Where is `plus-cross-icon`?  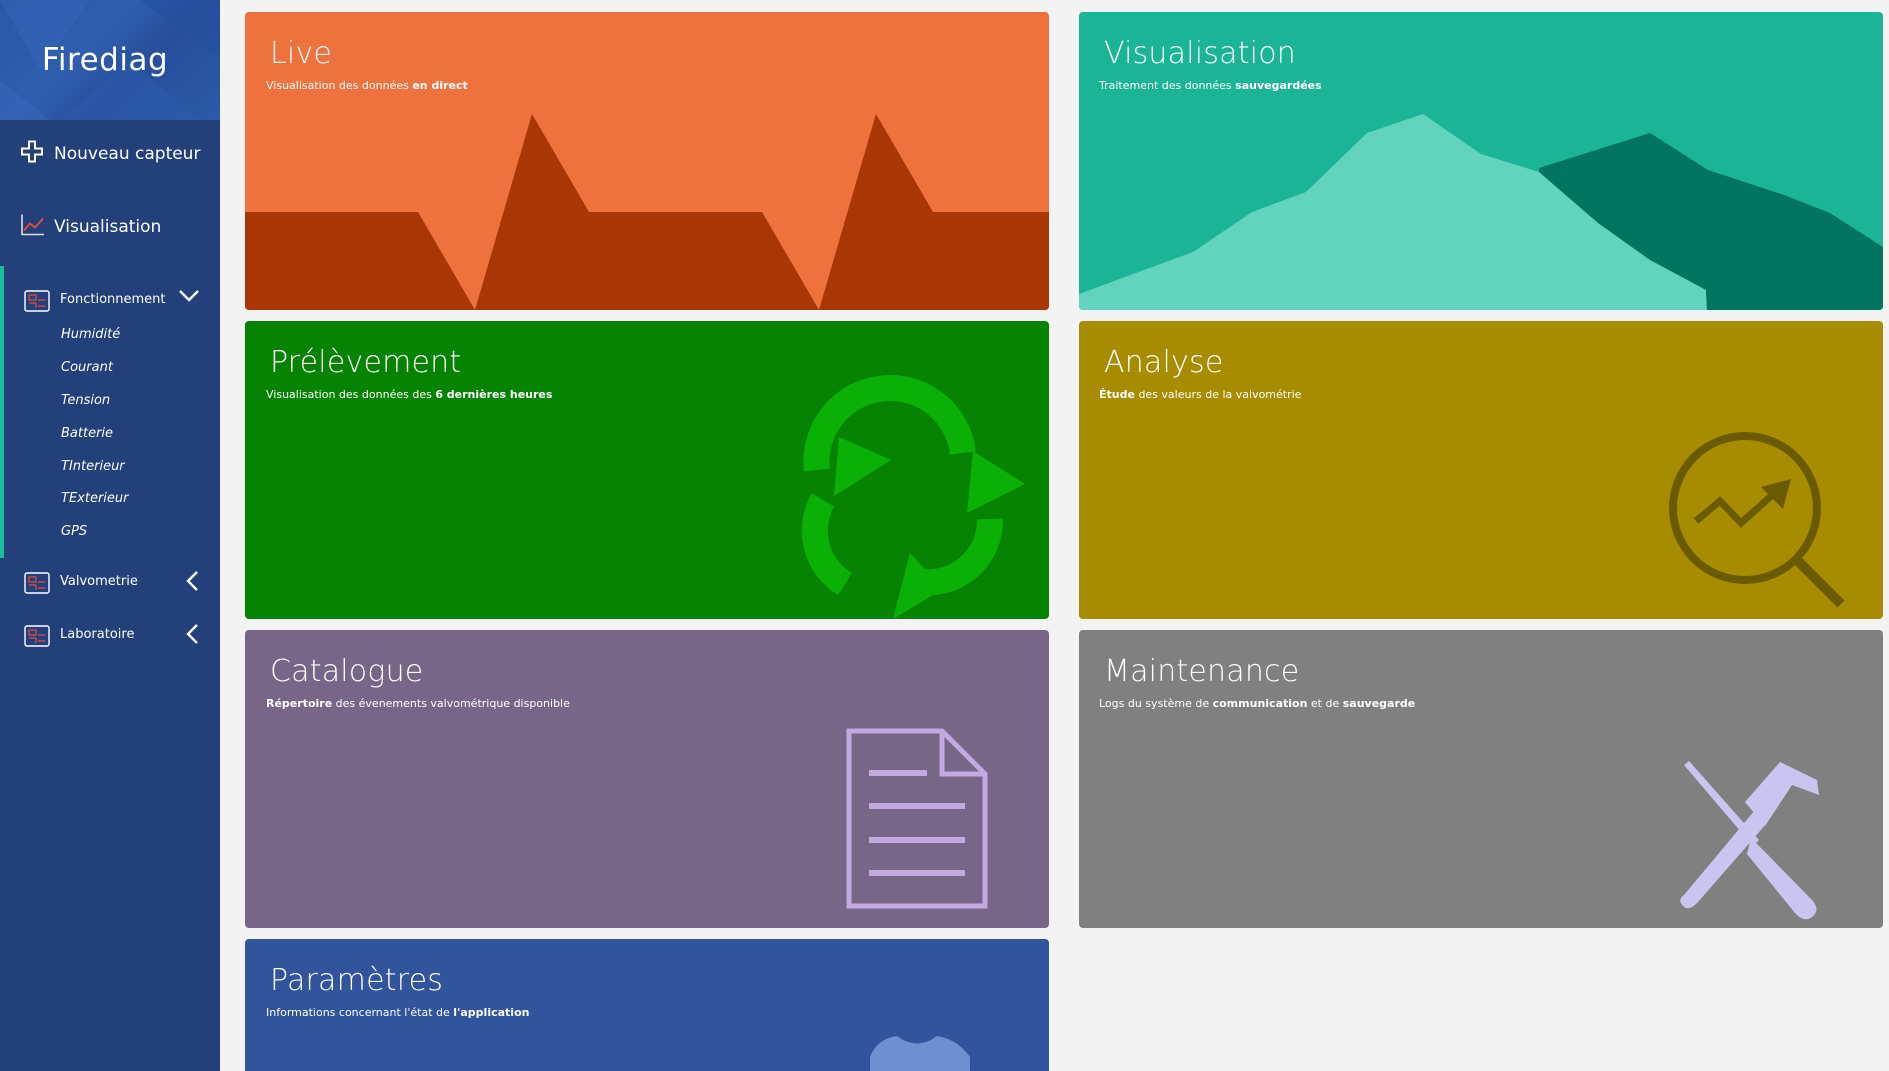
plus-cross-icon is located at coordinates (32, 154).